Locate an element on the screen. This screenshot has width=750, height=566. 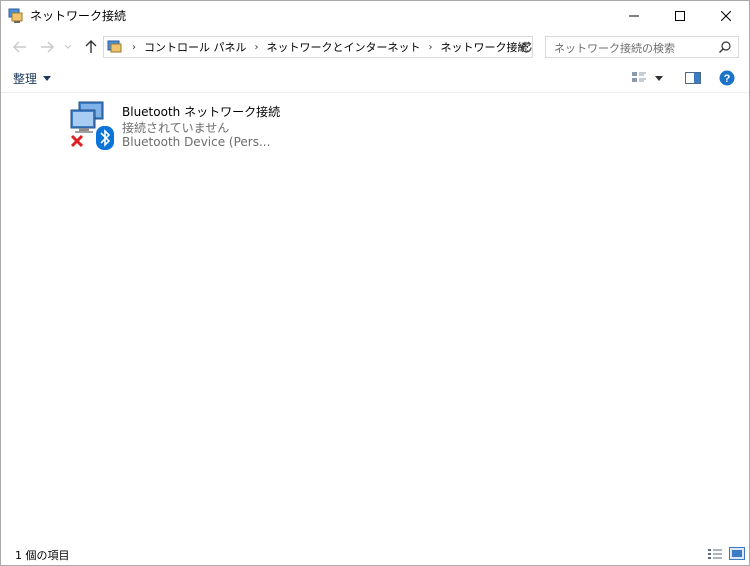
search-input: ネットワーク接続の検索 is located at coordinates (642, 47).